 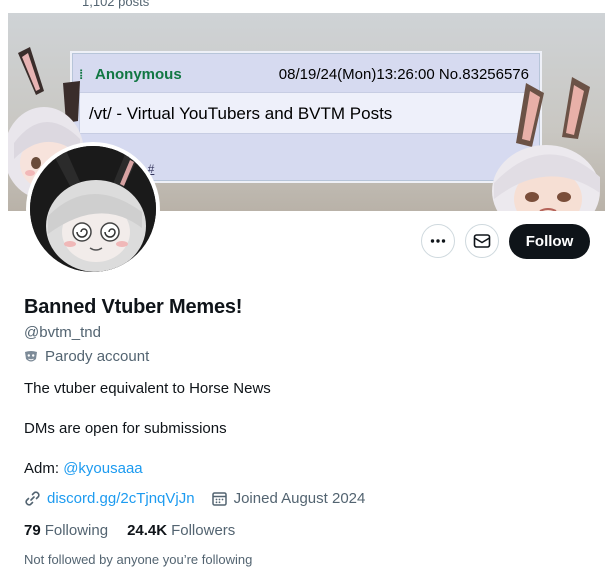 I want to click on bio-line-3: Adm: @kyousaaa, so click(x=83, y=468).